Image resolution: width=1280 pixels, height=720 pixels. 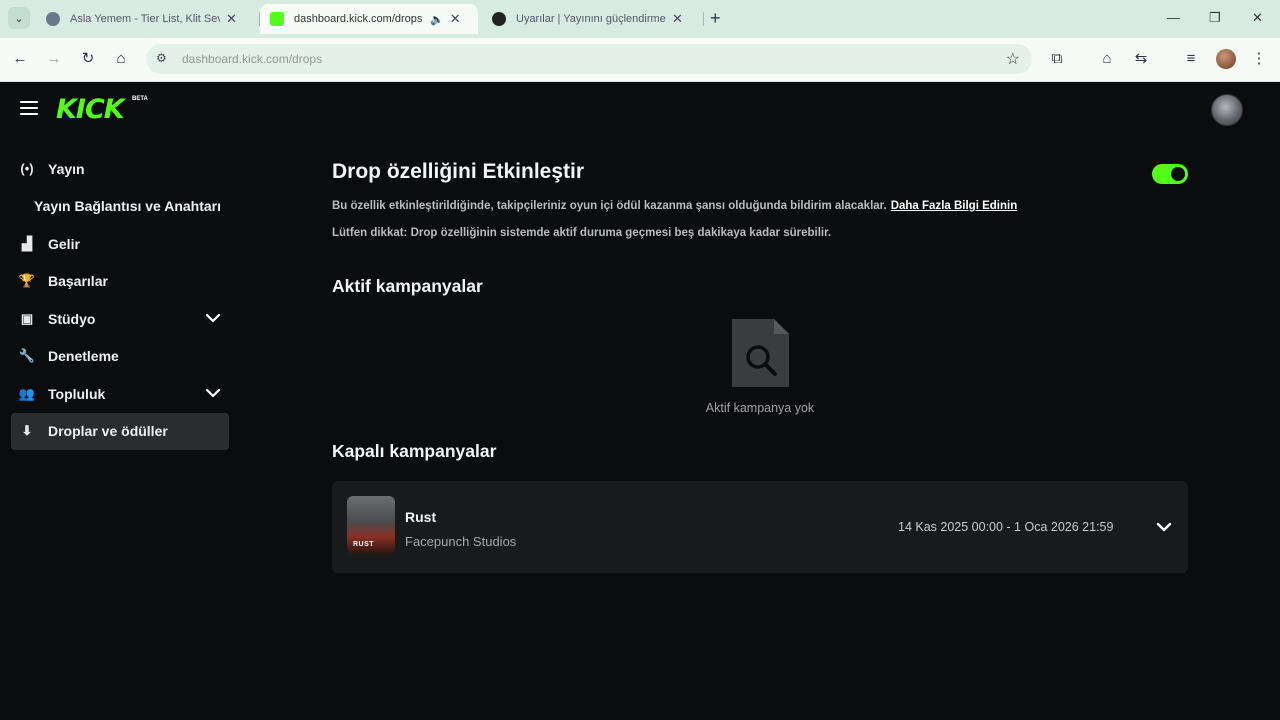 What do you see at coordinates (1057, 59) in the screenshot?
I see `extensions-icon: ⧉` at bounding box center [1057, 59].